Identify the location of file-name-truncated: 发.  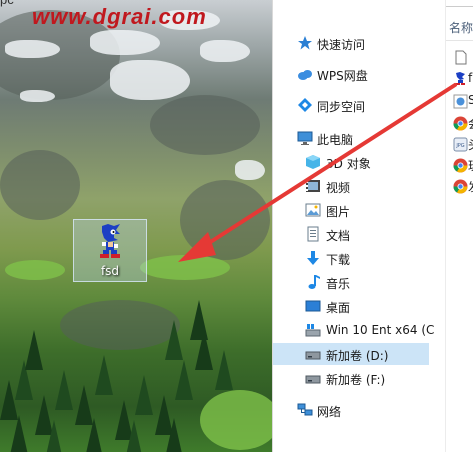
(470, 186).